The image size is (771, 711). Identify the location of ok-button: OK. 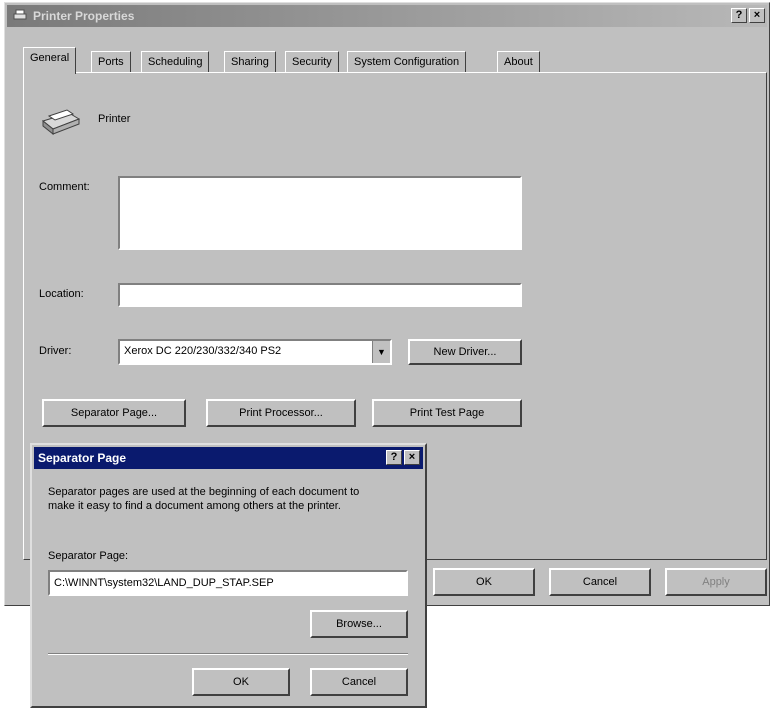
(484, 582).